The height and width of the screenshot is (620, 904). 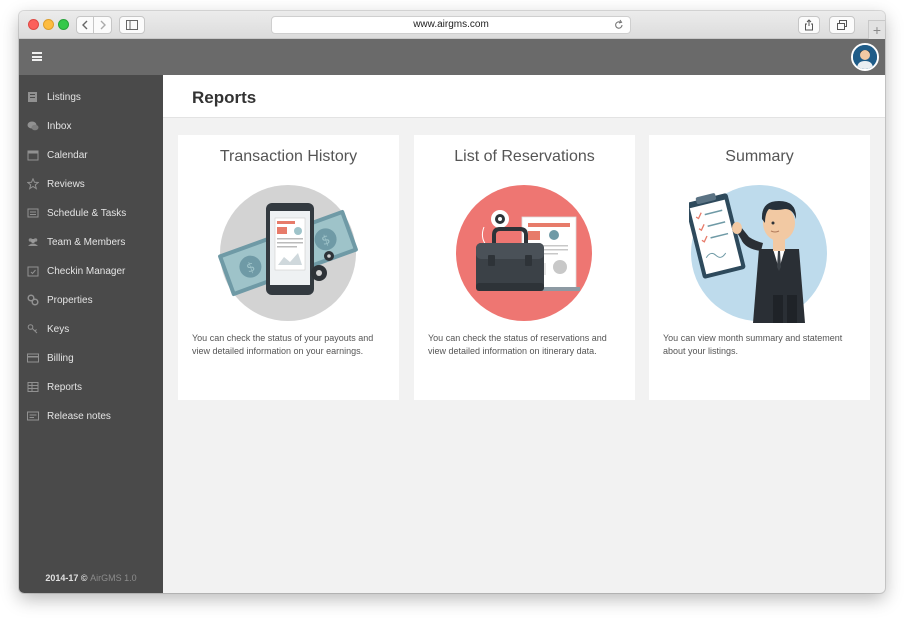 What do you see at coordinates (91, 97) in the screenshot?
I see `sidebar-item-listings: Listings` at bounding box center [91, 97].